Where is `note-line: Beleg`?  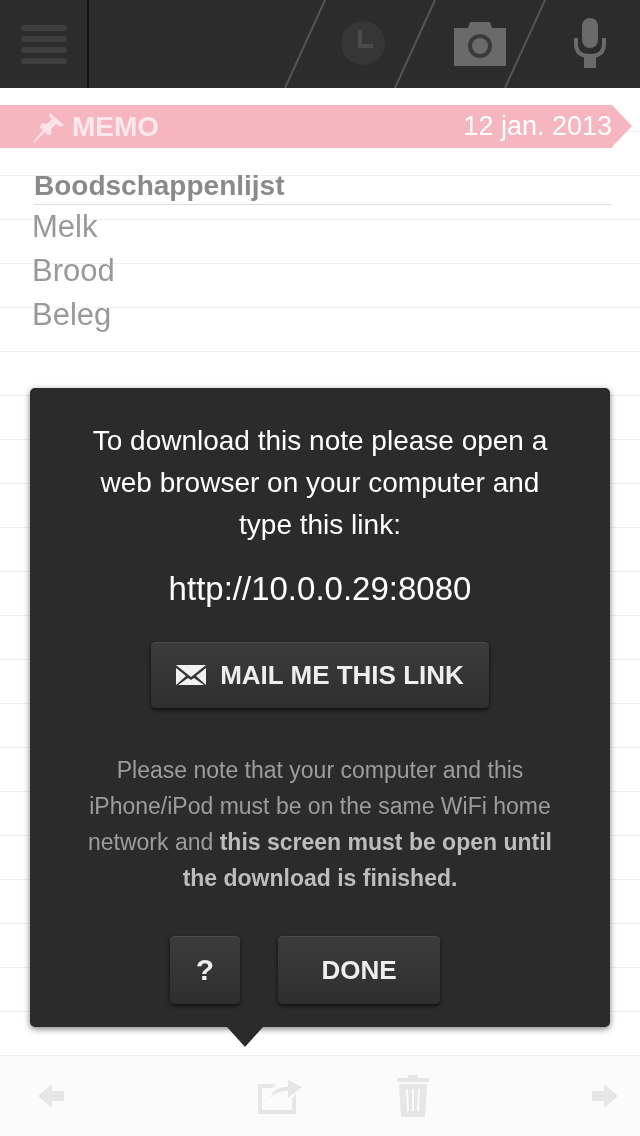
note-line: Beleg is located at coordinates (72, 315).